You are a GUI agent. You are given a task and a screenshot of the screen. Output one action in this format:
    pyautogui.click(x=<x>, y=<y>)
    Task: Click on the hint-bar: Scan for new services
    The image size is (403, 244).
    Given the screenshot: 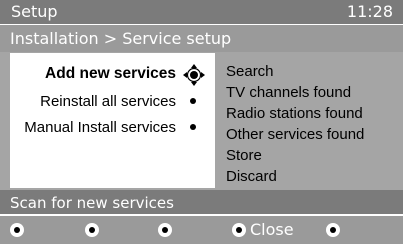 What is the action you would take?
    pyautogui.click(x=201, y=202)
    